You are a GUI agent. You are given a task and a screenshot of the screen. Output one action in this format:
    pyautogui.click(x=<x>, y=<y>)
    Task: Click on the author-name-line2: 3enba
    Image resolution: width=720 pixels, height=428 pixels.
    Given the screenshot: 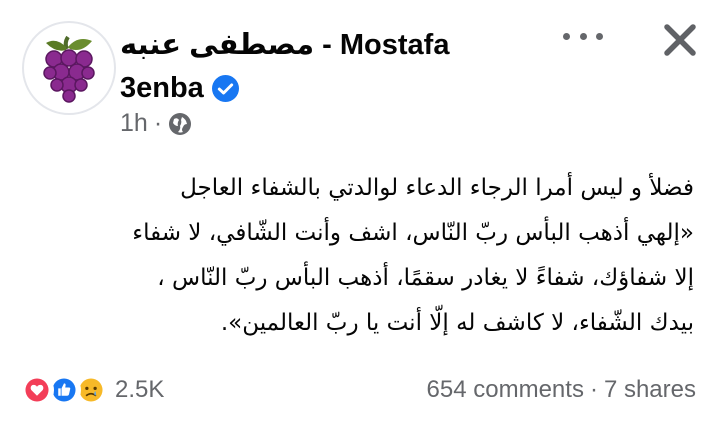 What is the action you would take?
    pyautogui.click(x=162, y=88)
    